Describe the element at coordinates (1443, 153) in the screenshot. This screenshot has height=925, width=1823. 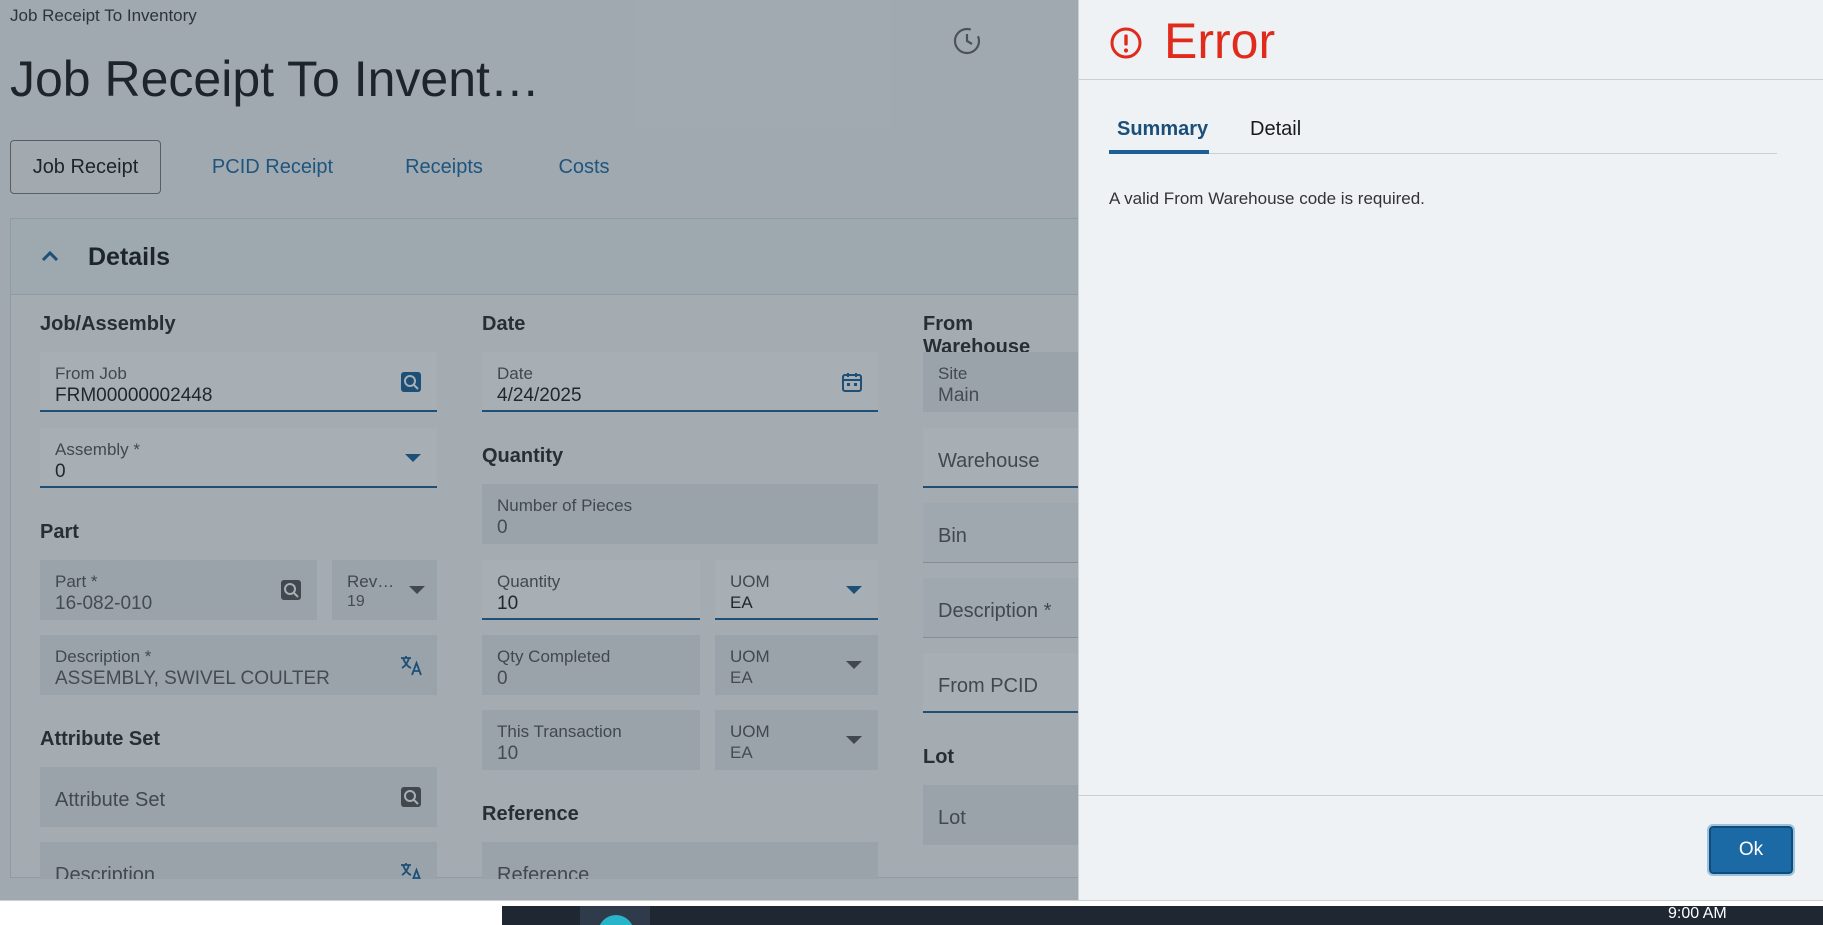
I see `tab-divider` at that location.